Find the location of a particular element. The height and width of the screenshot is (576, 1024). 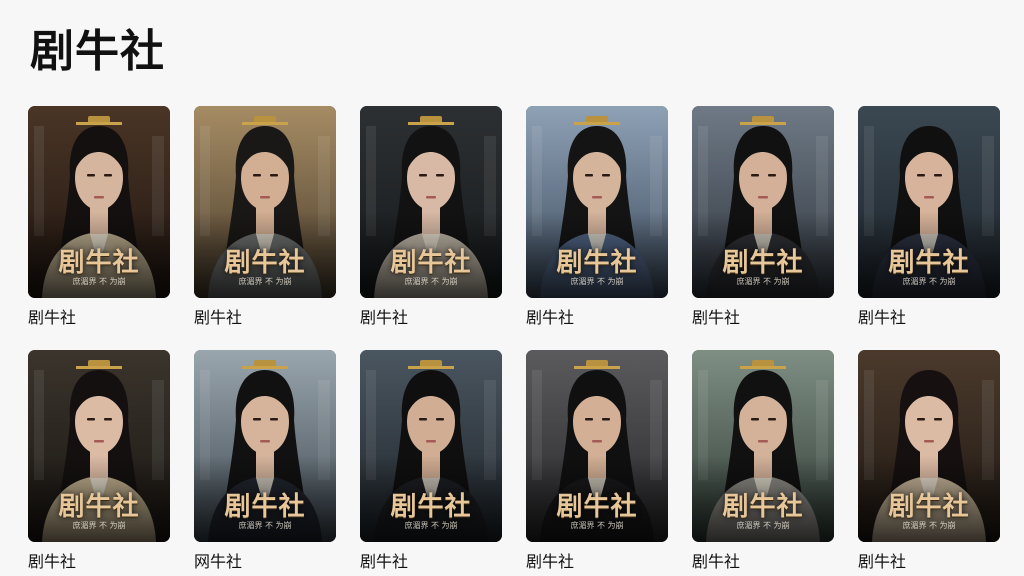

card-title: 网牛社 is located at coordinates (265, 562).